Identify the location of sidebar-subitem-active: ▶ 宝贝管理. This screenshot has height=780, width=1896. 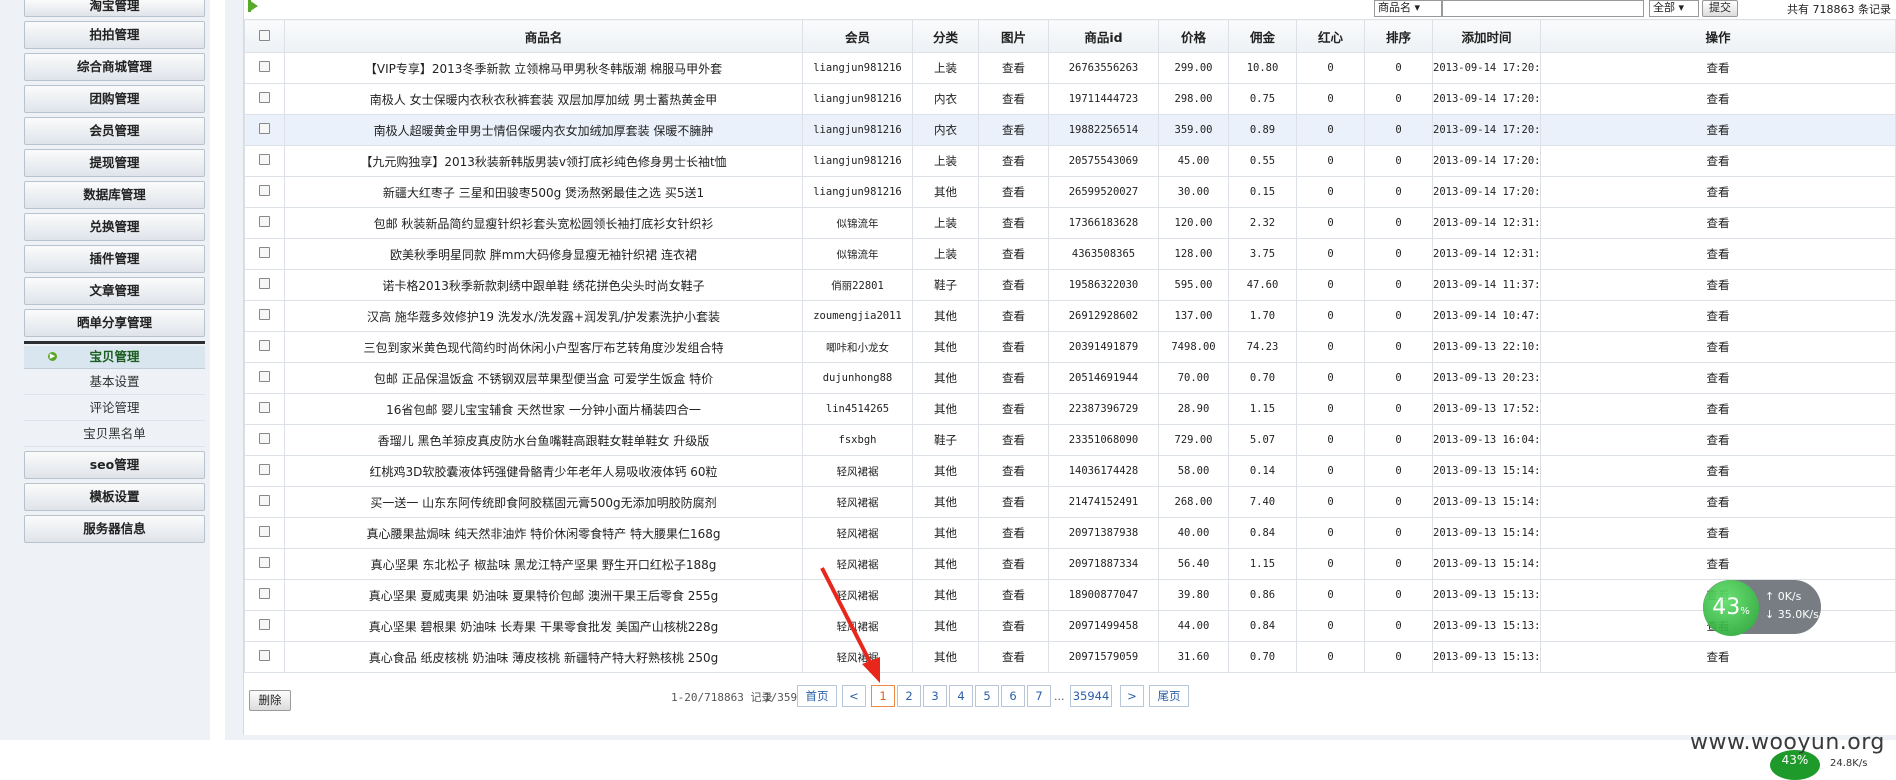
(114, 357).